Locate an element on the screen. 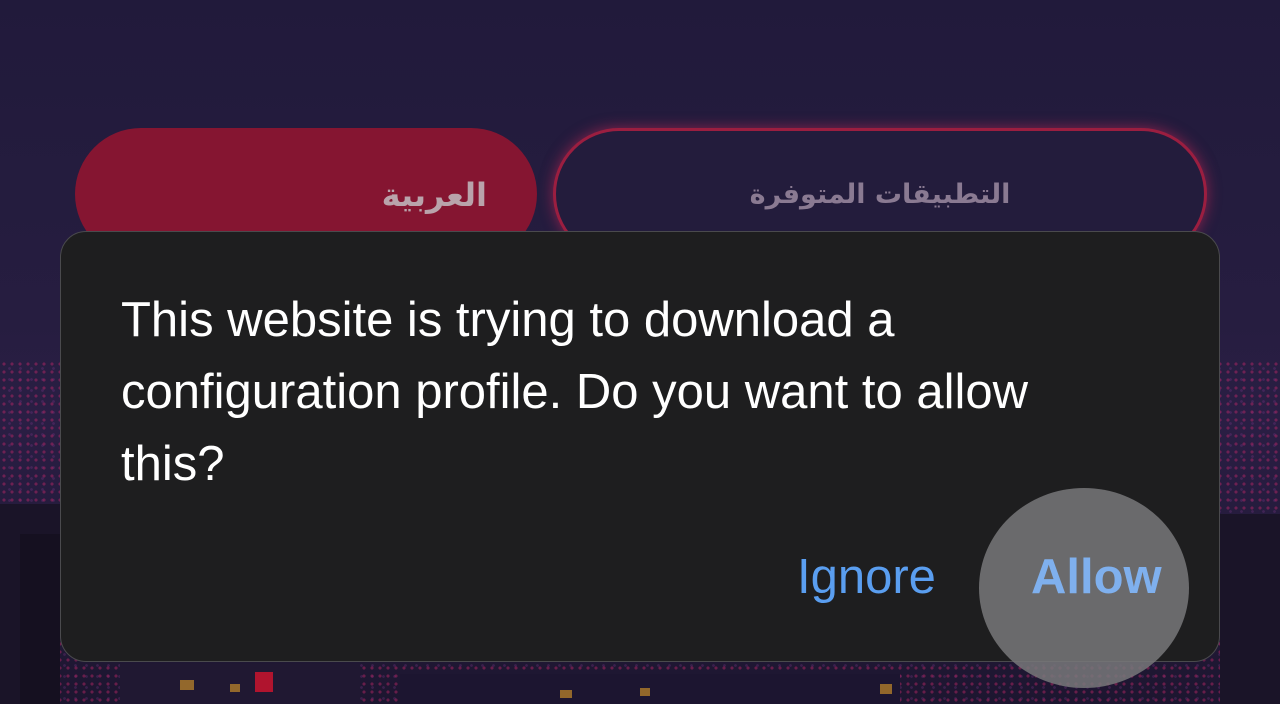 Image resolution: width=1280 pixels, height=704 pixels. ignore-button: Ignore is located at coordinates (866, 577).